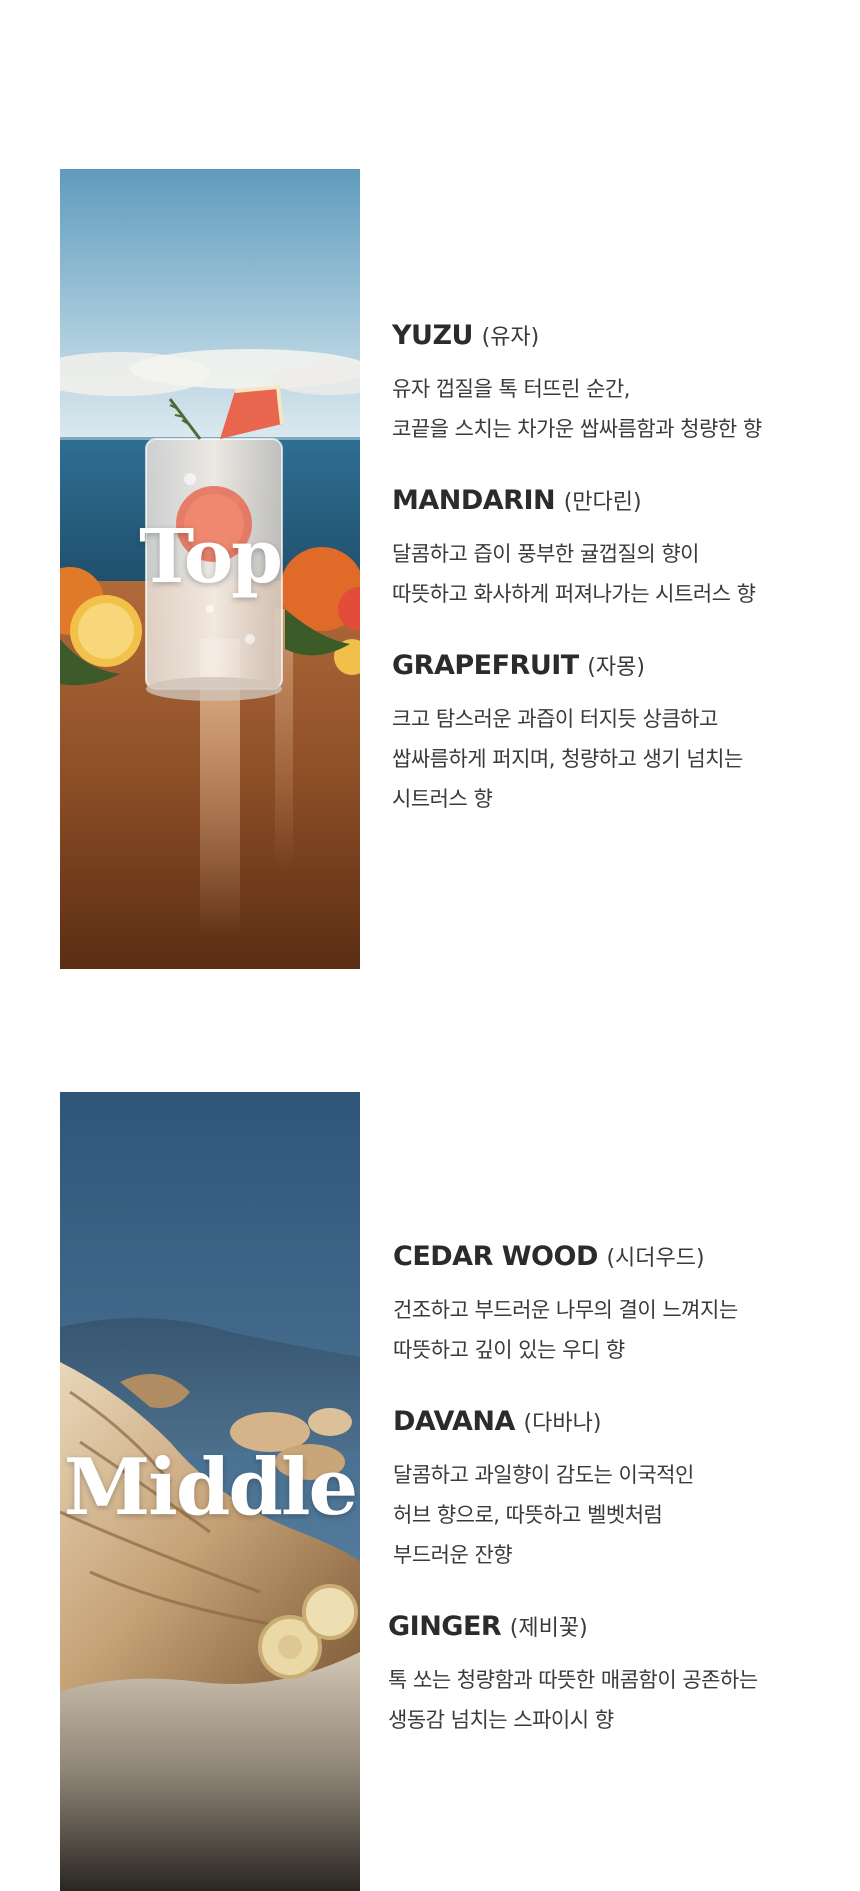 The height and width of the screenshot is (1891, 860). I want to click on note-description-line: 시트러스 향, so click(442, 799).